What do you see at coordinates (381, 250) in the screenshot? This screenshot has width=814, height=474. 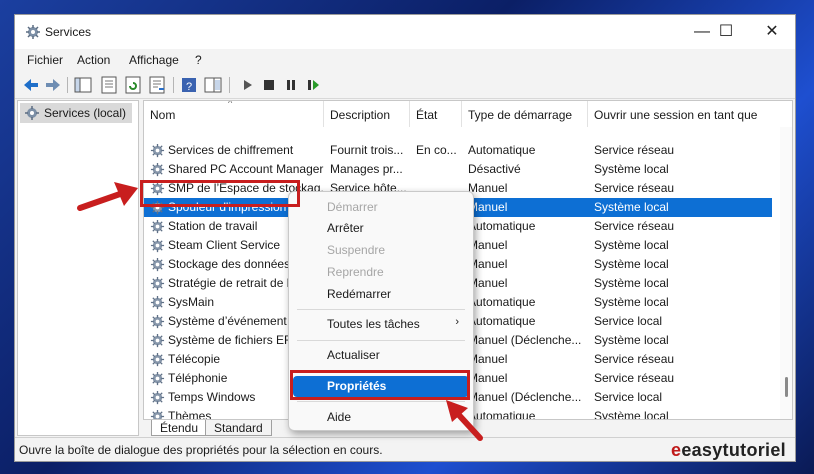 I see `menu-item-suspendre: Suspendre` at bounding box center [381, 250].